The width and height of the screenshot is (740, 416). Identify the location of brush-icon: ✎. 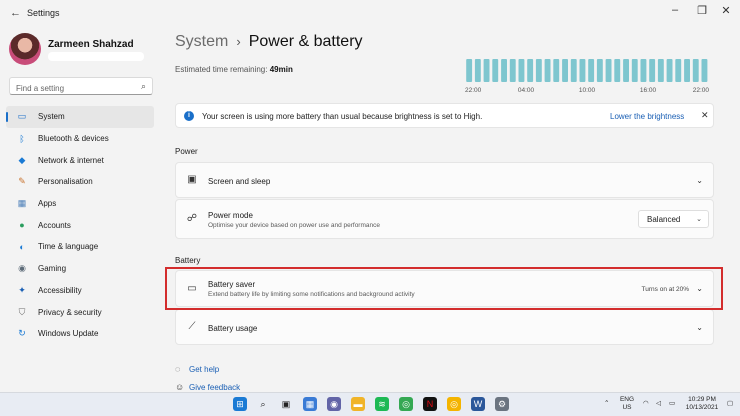
(22, 181).